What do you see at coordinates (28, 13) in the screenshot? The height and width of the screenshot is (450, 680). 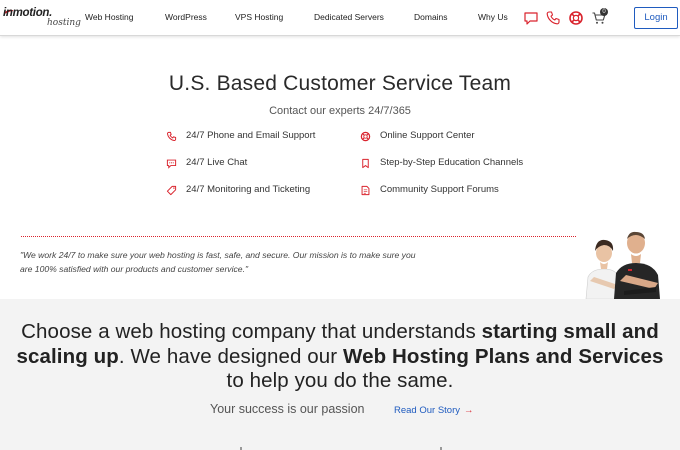 I see `logo-main-text: inmotion.` at bounding box center [28, 13].